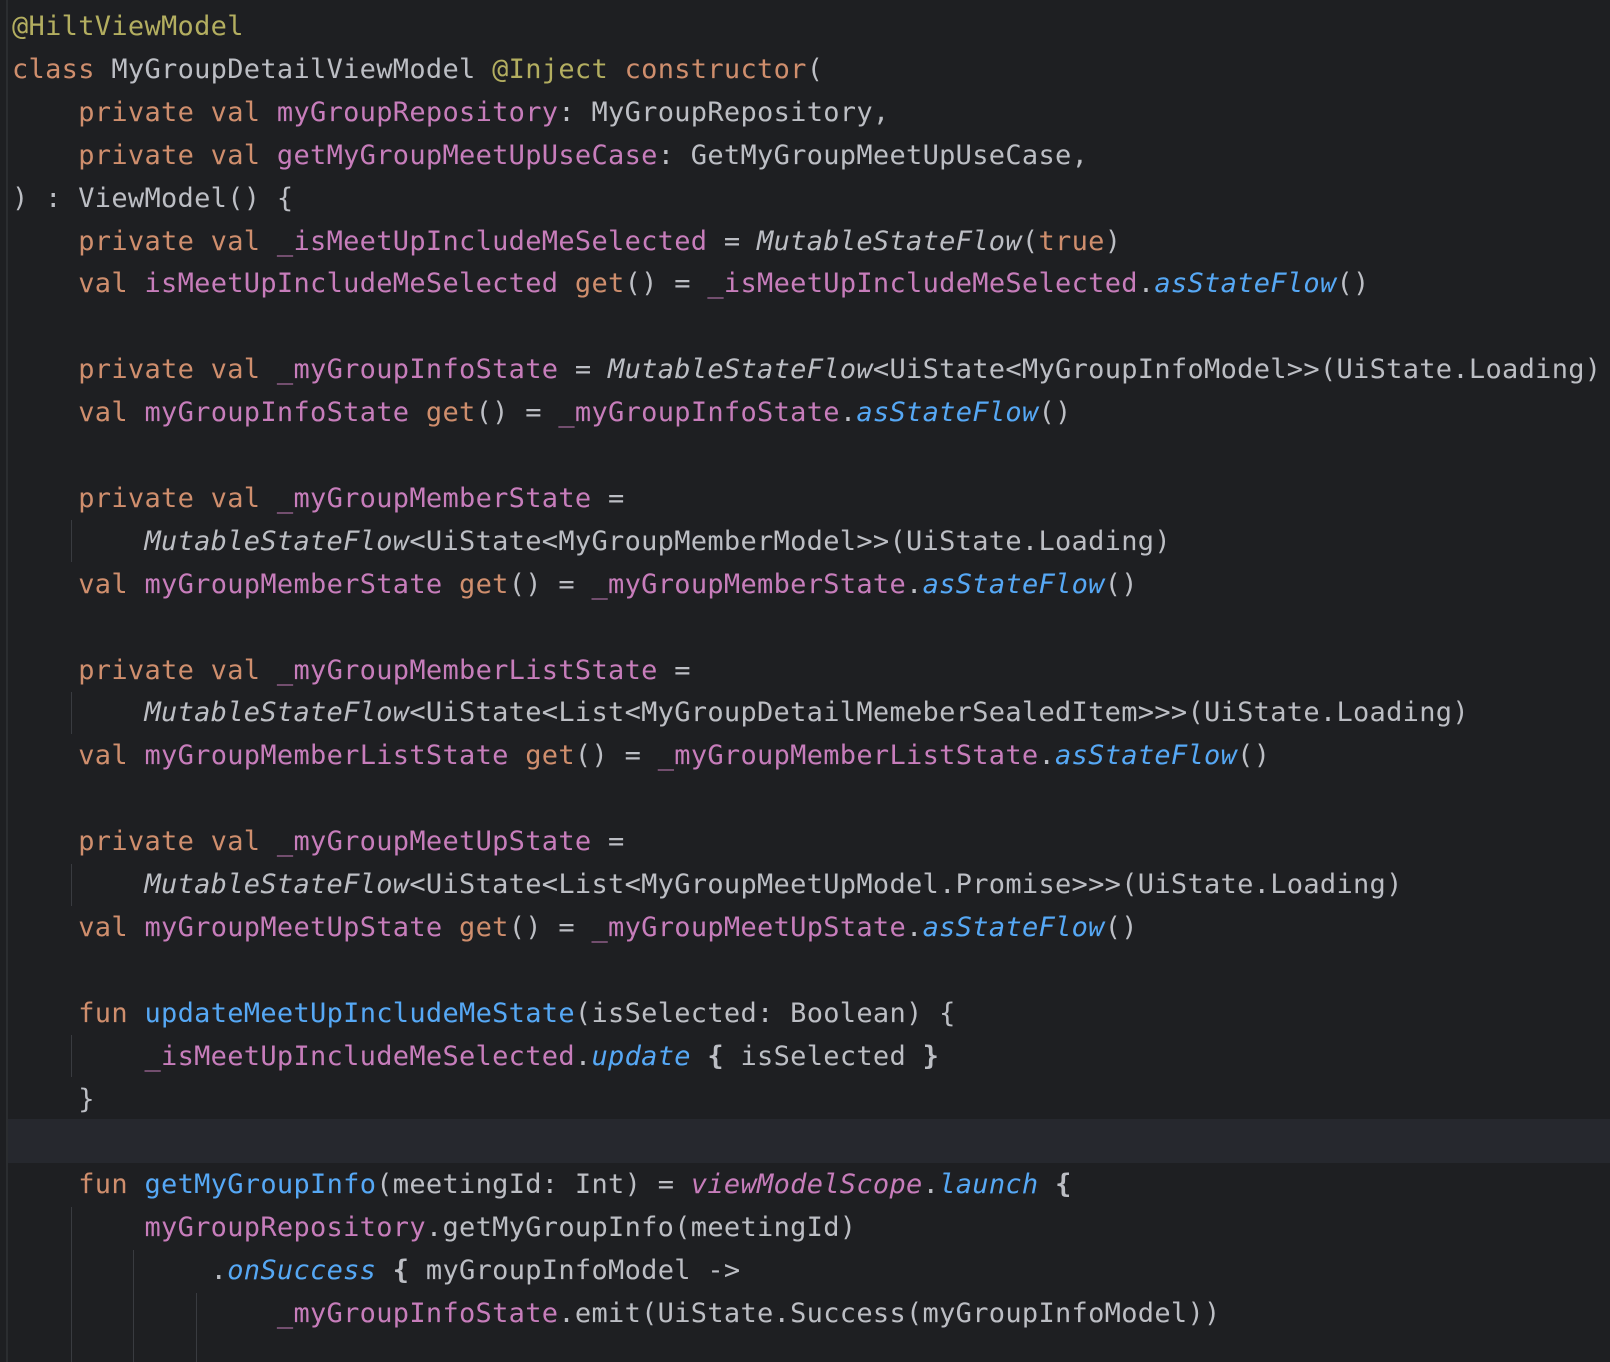 This screenshot has height=1362, width=1610. I want to click on code-token: launch, so click(989, 1185).